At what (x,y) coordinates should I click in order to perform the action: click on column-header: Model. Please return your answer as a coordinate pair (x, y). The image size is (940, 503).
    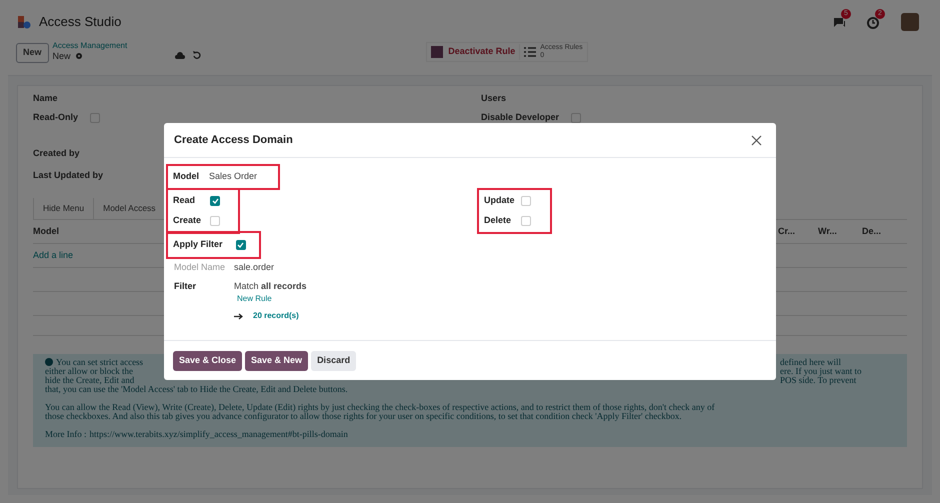
    Looking at the image, I should click on (46, 231).